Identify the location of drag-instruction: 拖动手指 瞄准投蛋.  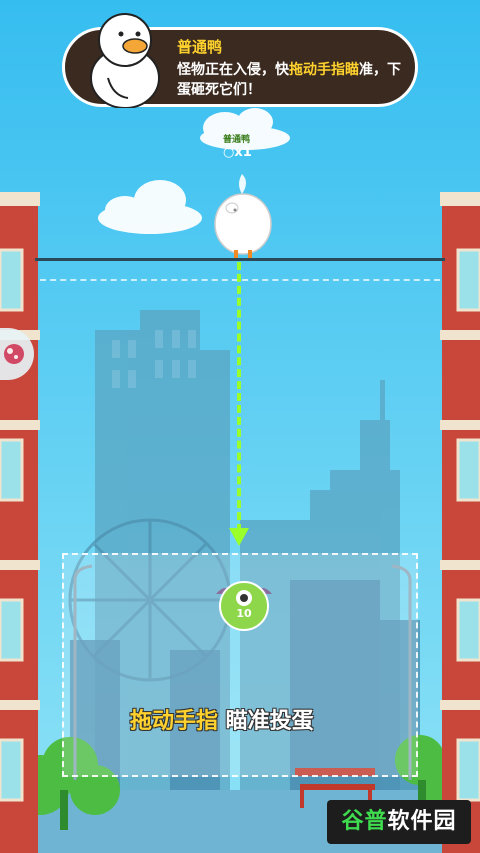
(222, 721).